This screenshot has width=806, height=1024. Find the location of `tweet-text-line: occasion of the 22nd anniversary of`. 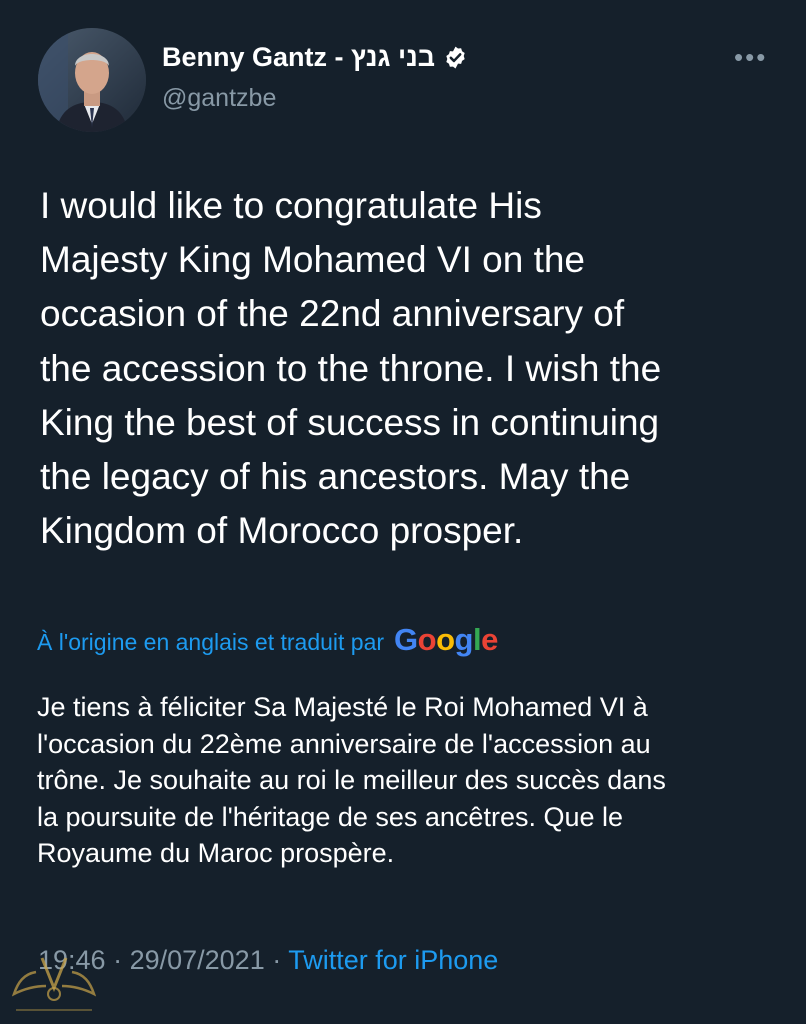

tweet-text-line: occasion of the 22nd anniversary of is located at coordinates (332, 314).